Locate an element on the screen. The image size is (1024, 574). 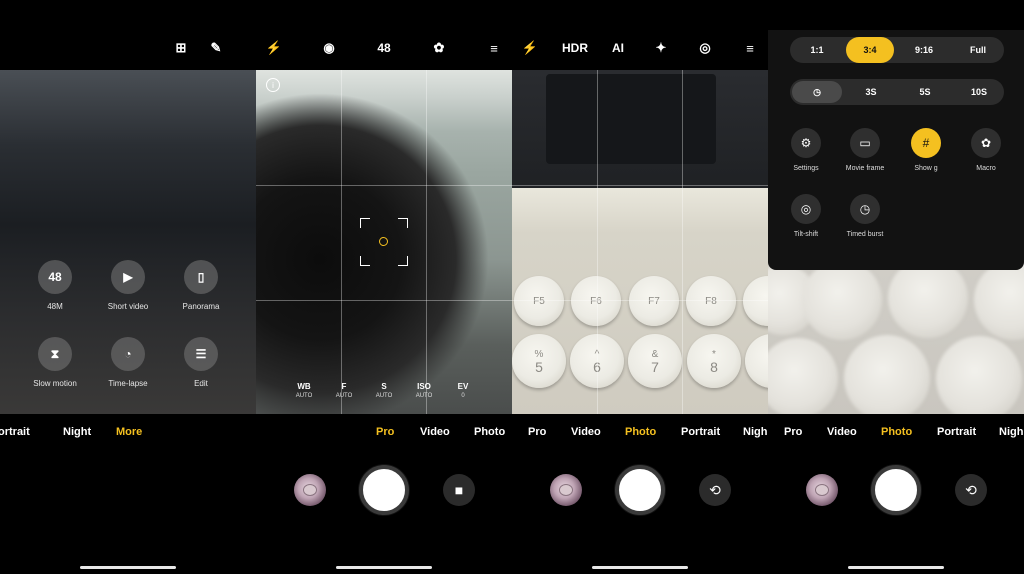
timer-5s: 5S is located at coordinates (925, 92).